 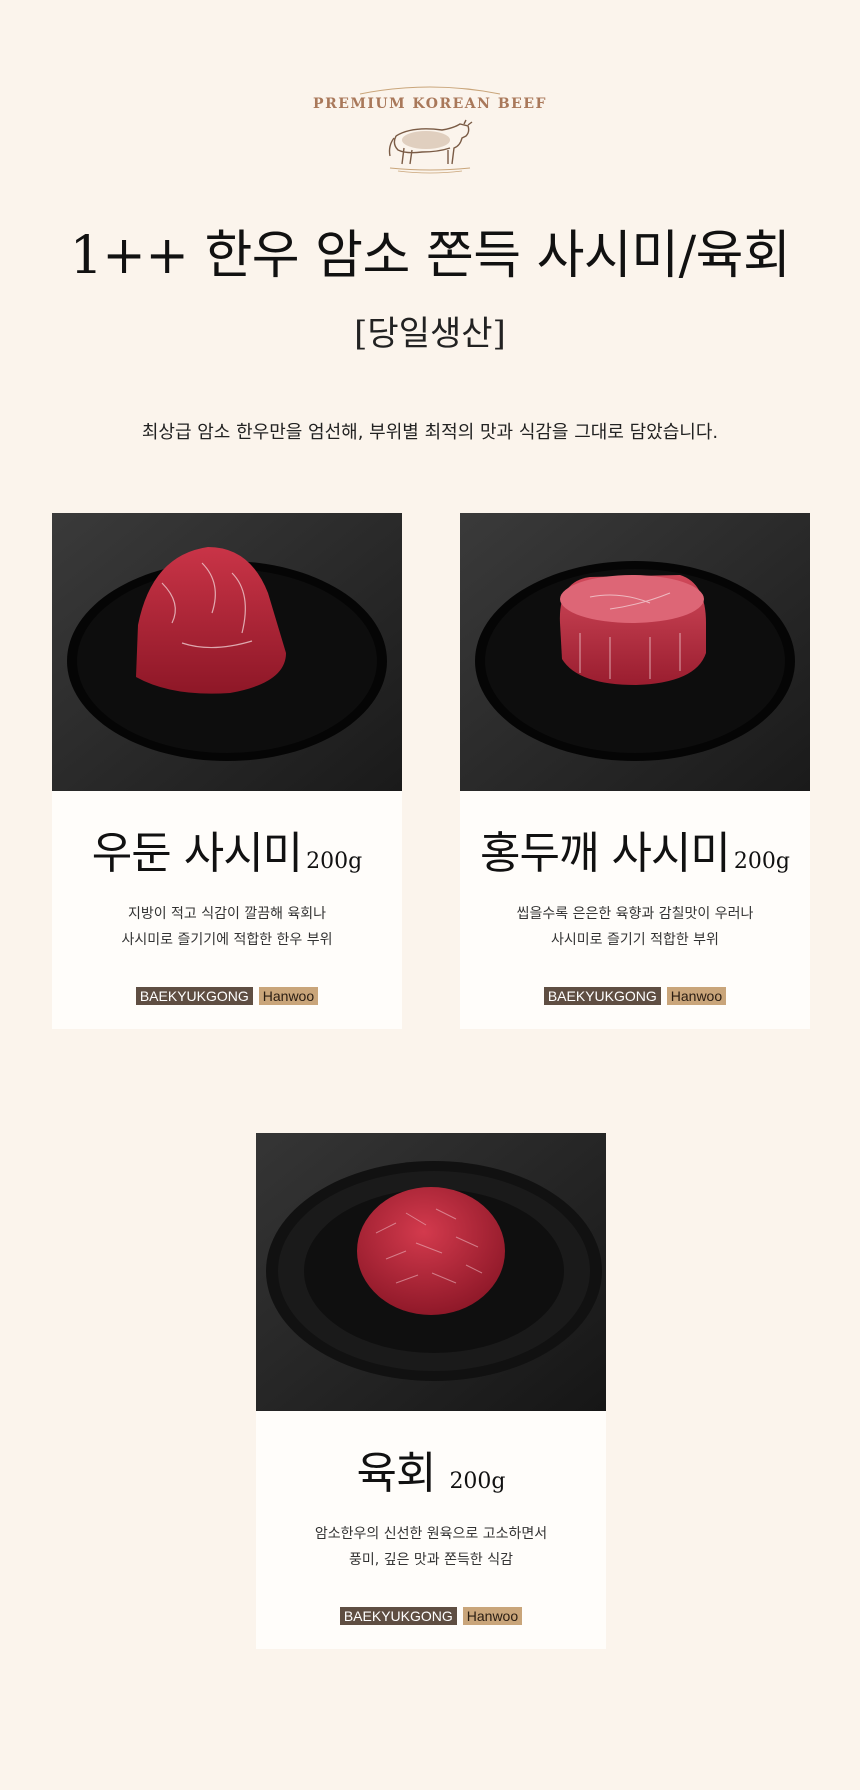 What do you see at coordinates (635, 940) in the screenshot?
I see `product-desc-line: 사시미로 즐기기 적합한 부위` at bounding box center [635, 940].